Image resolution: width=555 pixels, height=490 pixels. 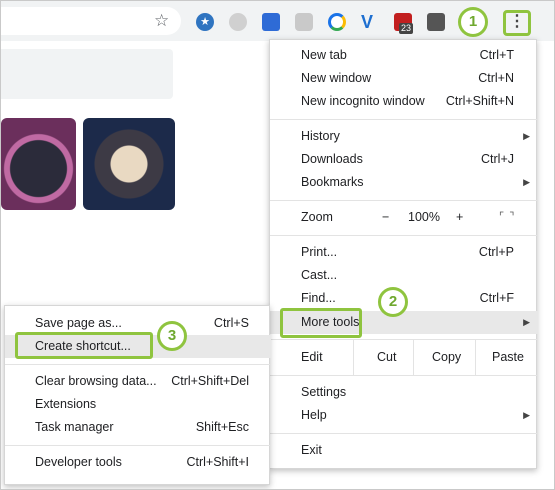 What do you see at coordinates (84, 345) in the screenshot?
I see `highlight-box-create-shortcut` at bounding box center [84, 345].